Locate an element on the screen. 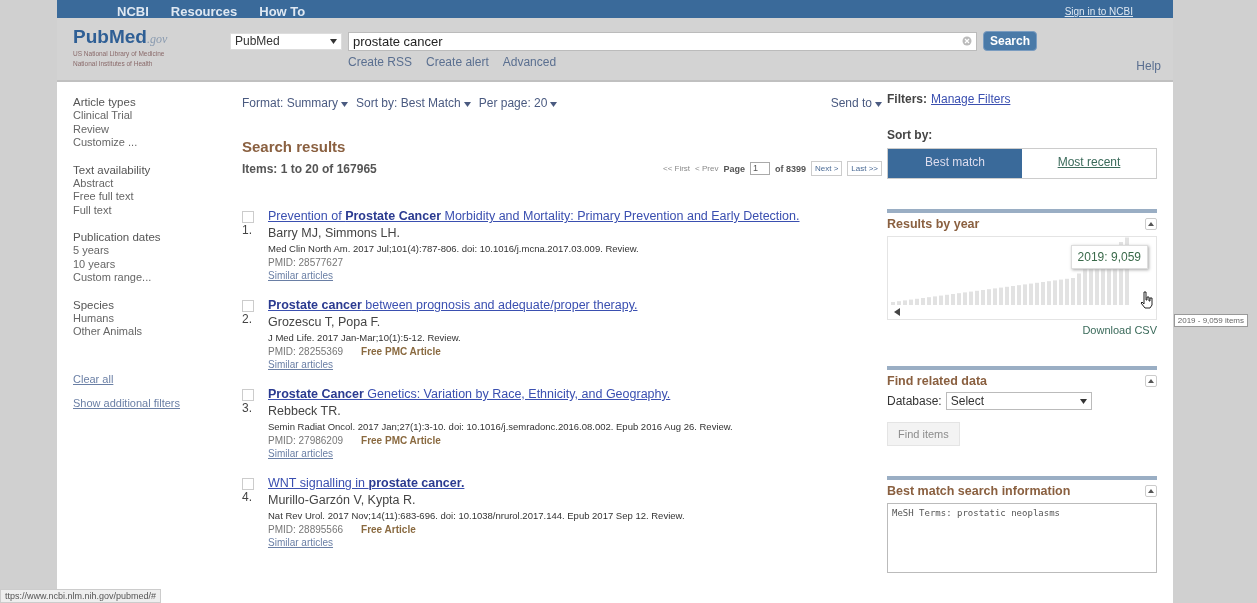 This screenshot has height=603, width=1257. hand-cursor-icon is located at coordinates (1147, 300).